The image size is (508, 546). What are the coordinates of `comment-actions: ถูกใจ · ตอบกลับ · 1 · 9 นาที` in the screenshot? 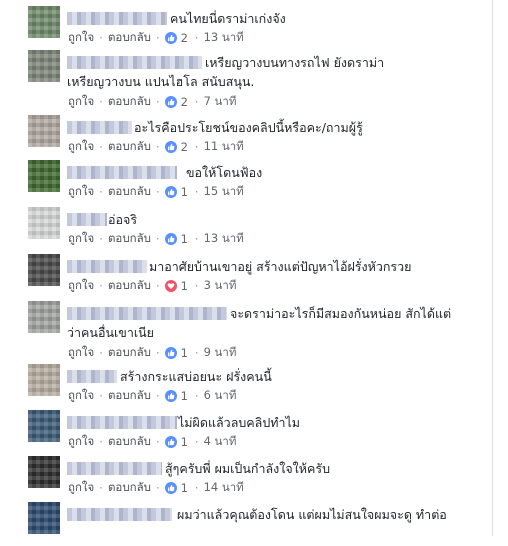 It's located at (152, 353).